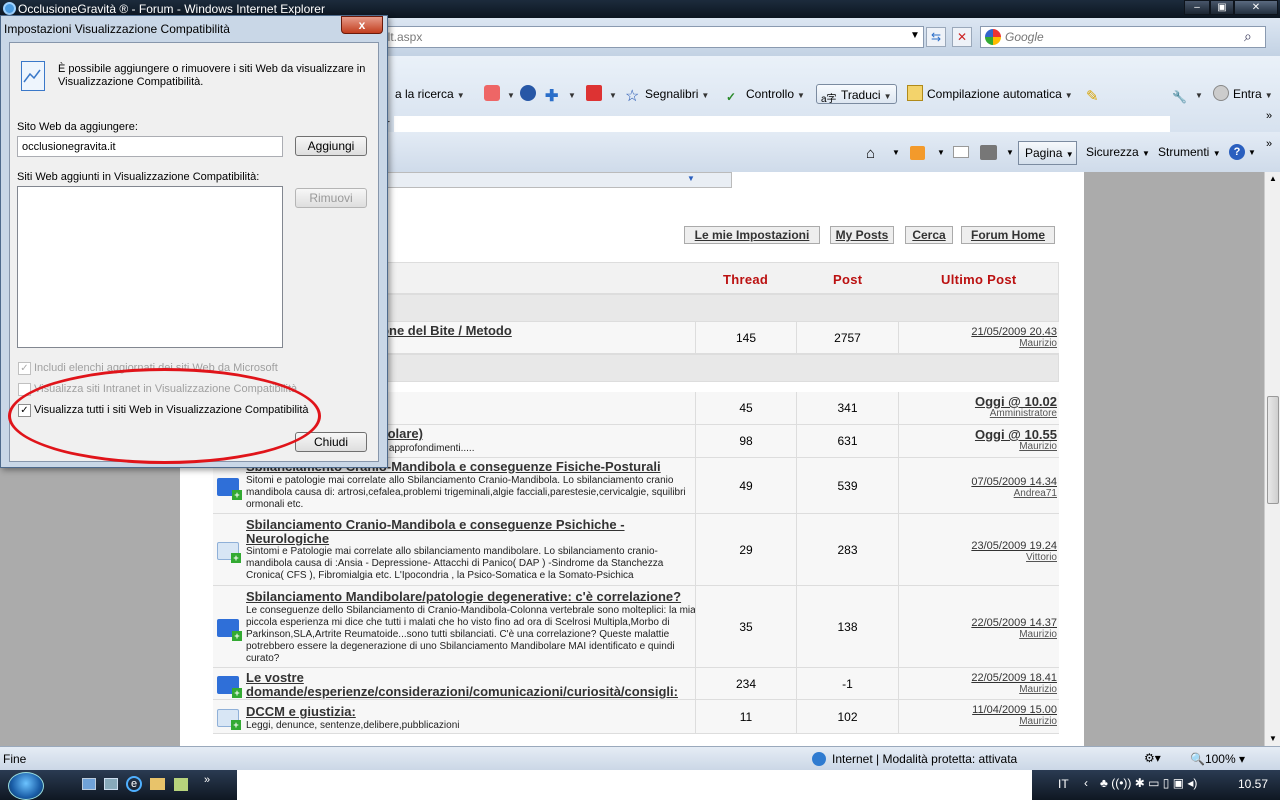 Image resolution: width=1280 pixels, height=800 pixels. Describe the element at coordinates (1217, 759) in the screenshot. I see `zoom-control: 🔍100% ▾` at that location.